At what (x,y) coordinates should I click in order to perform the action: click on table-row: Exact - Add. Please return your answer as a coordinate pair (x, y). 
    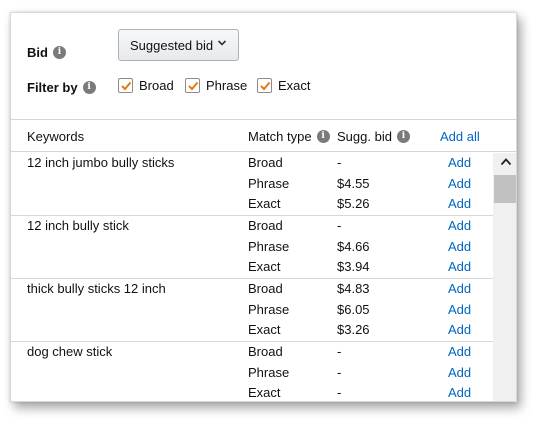
    Looking at the image, I should click on (252, 393).